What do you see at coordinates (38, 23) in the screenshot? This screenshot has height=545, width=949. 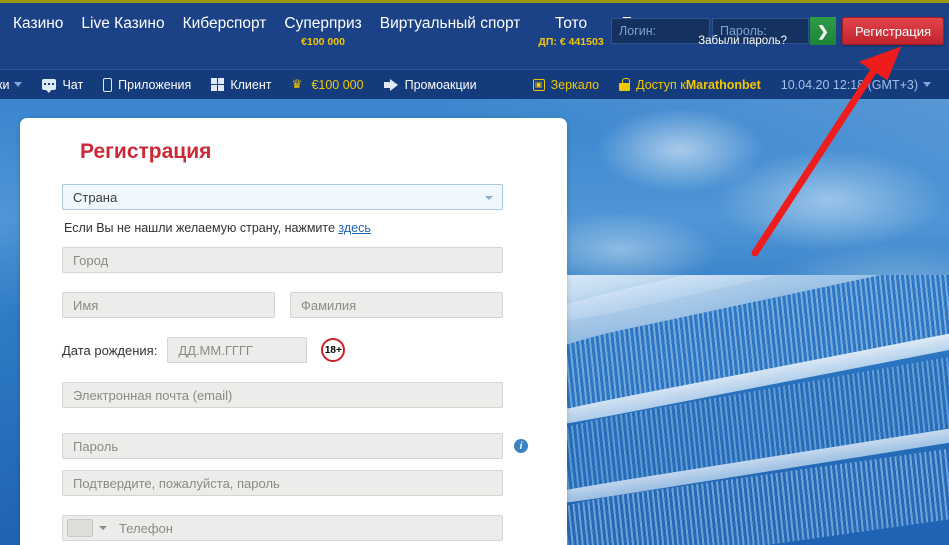 I see `nav-label: Казино` at bounding box center [38, 23].